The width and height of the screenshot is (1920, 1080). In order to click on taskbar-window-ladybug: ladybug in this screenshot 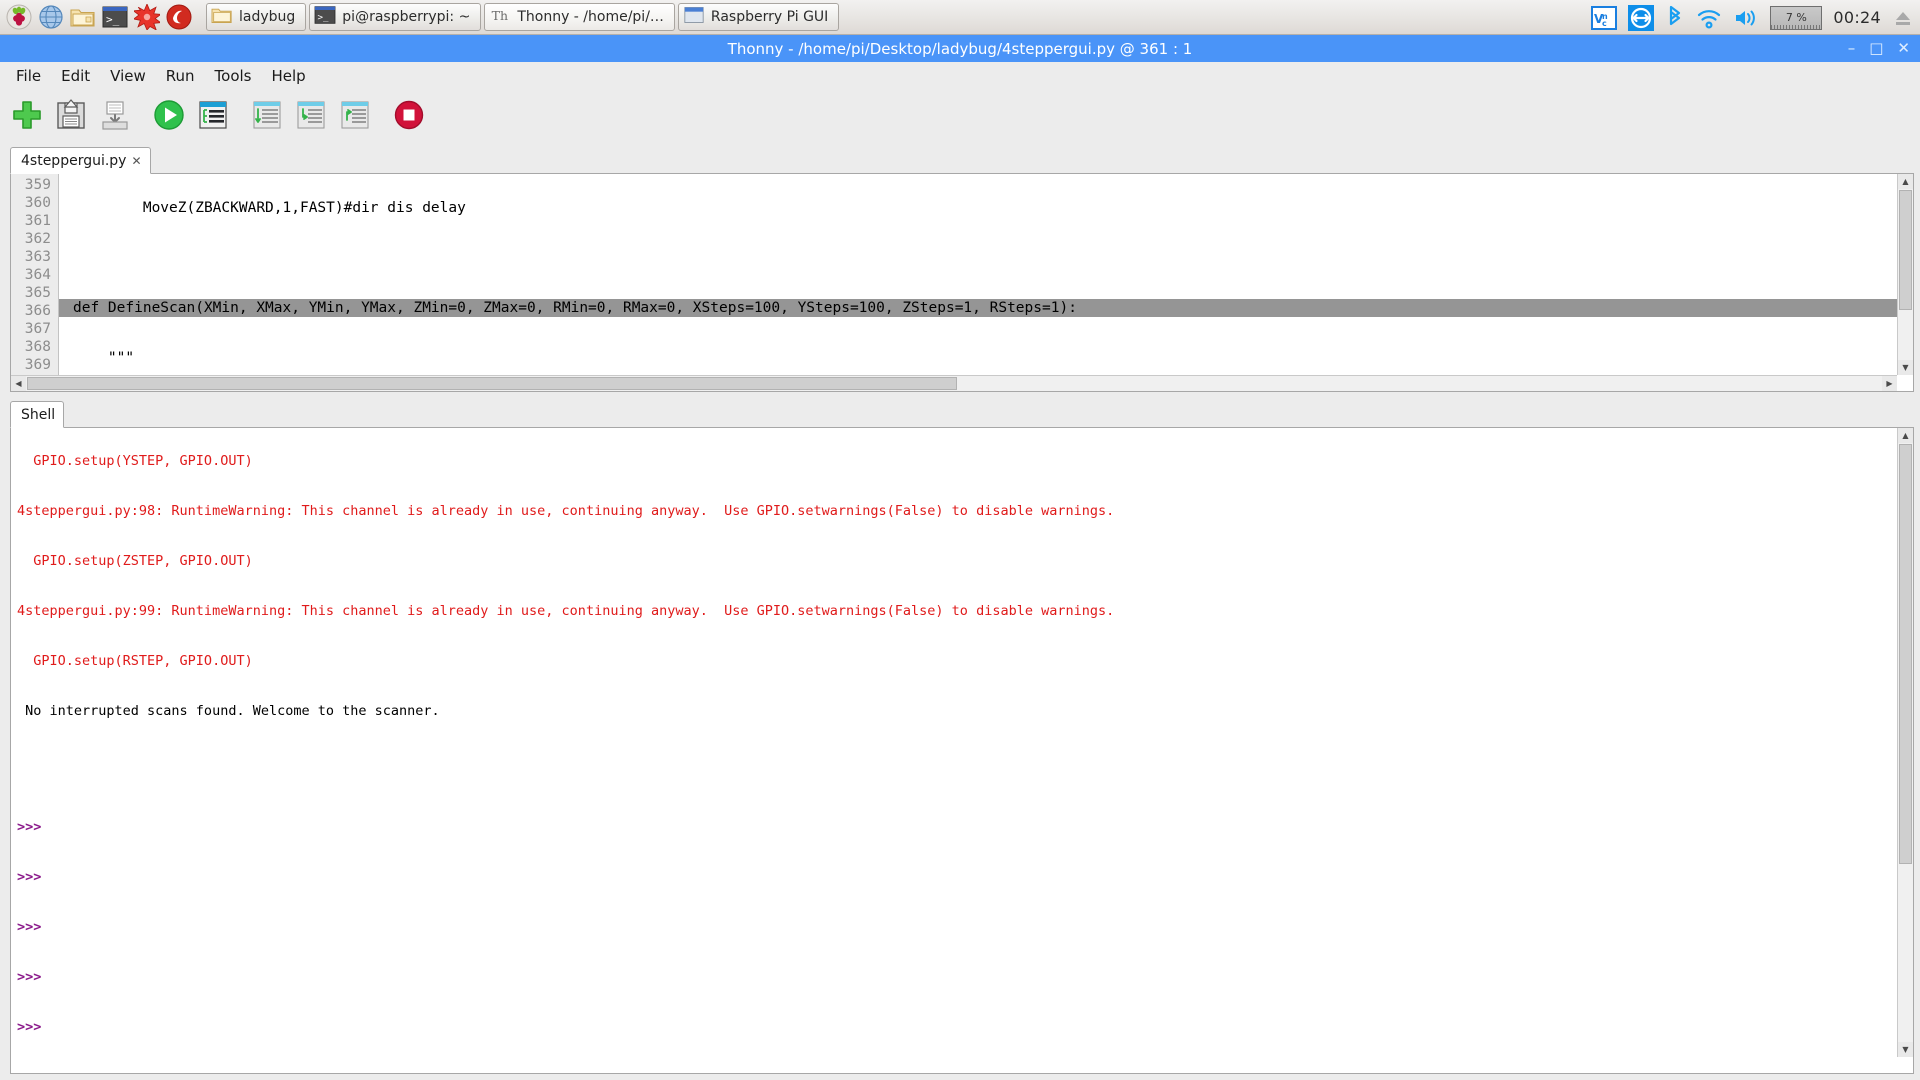, I will do `click(256, 17)`.